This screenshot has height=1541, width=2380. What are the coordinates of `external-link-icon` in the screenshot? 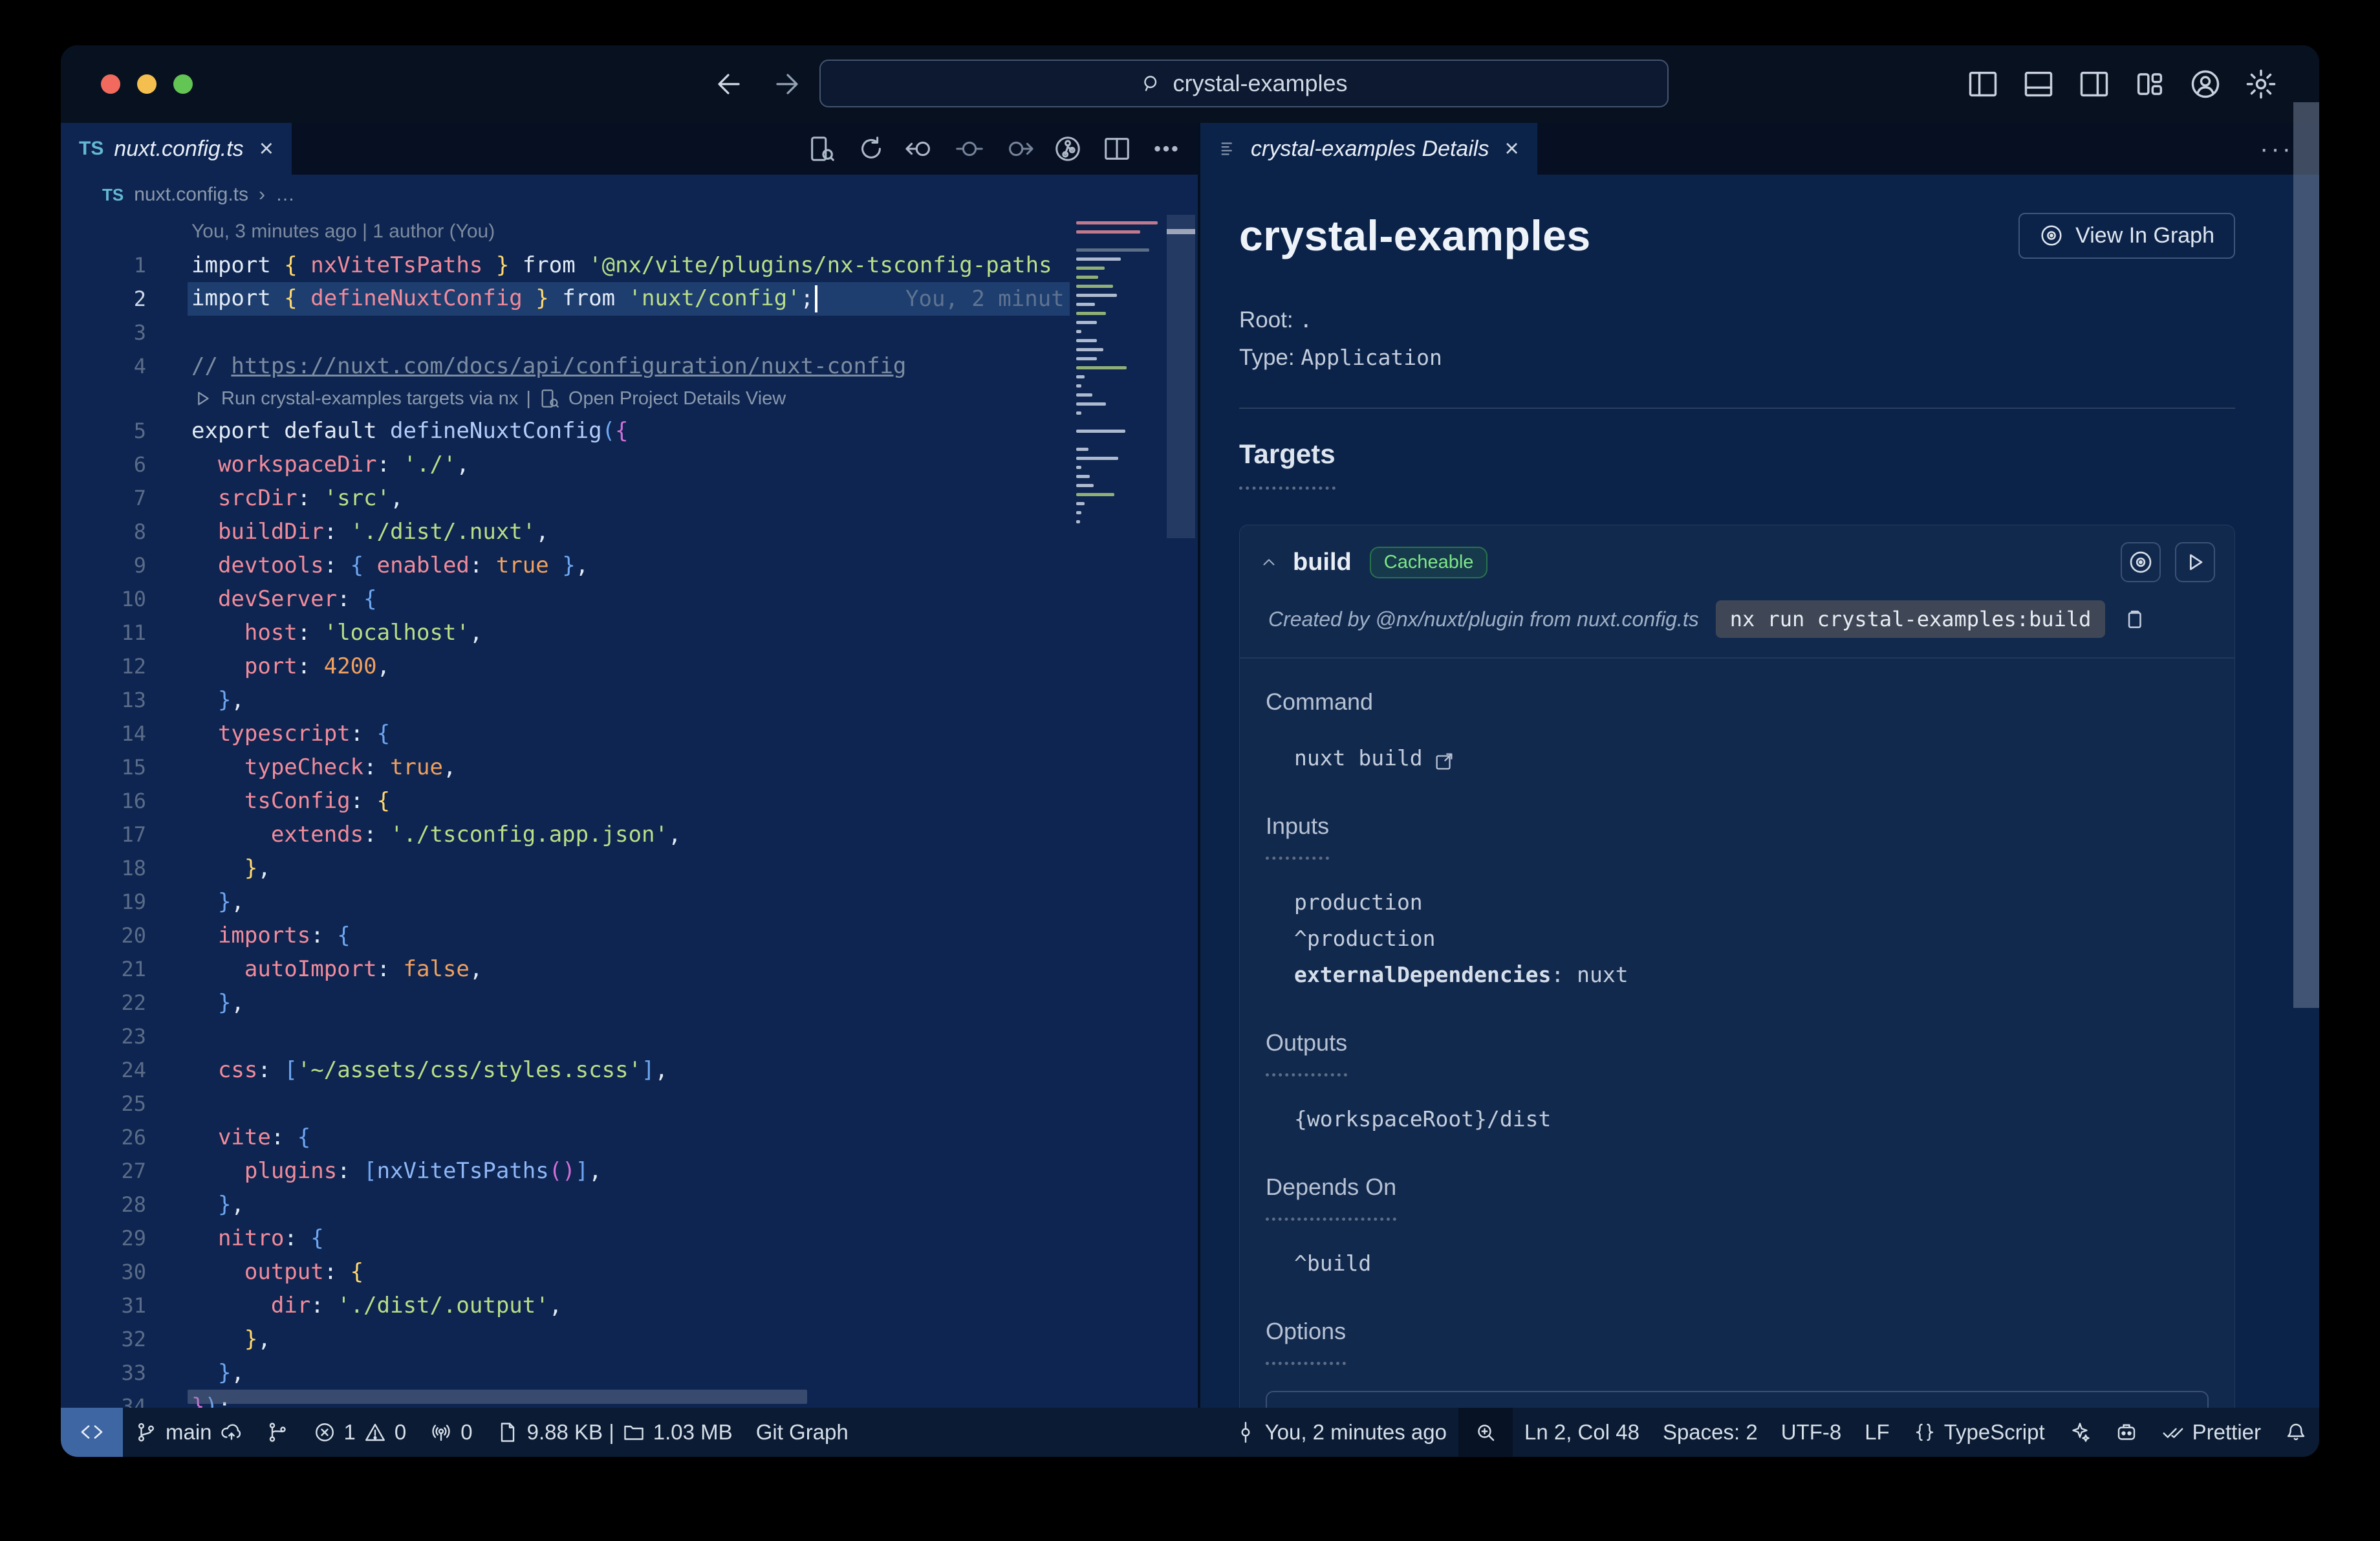 It's located at (1444, 758).